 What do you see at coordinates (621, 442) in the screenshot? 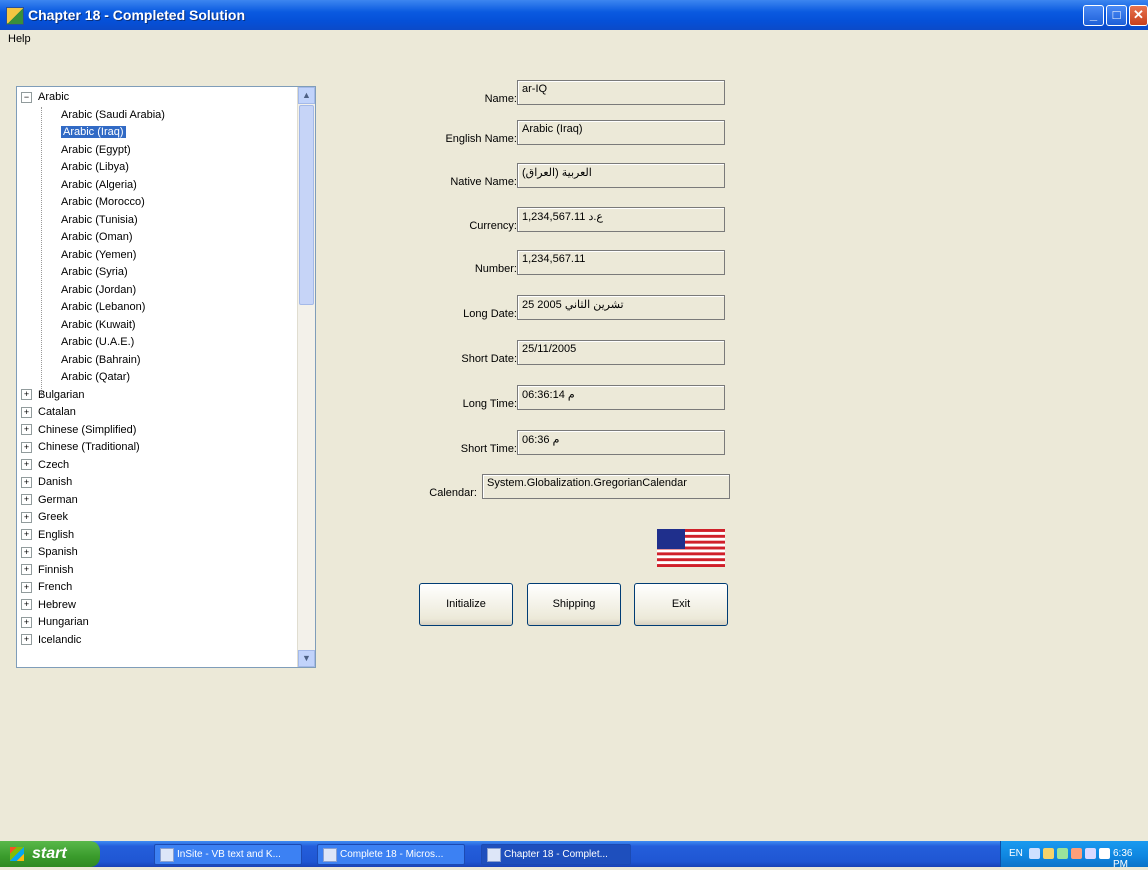
I see `short-time-value: 06:36 م` at bounding box center [621, 442].